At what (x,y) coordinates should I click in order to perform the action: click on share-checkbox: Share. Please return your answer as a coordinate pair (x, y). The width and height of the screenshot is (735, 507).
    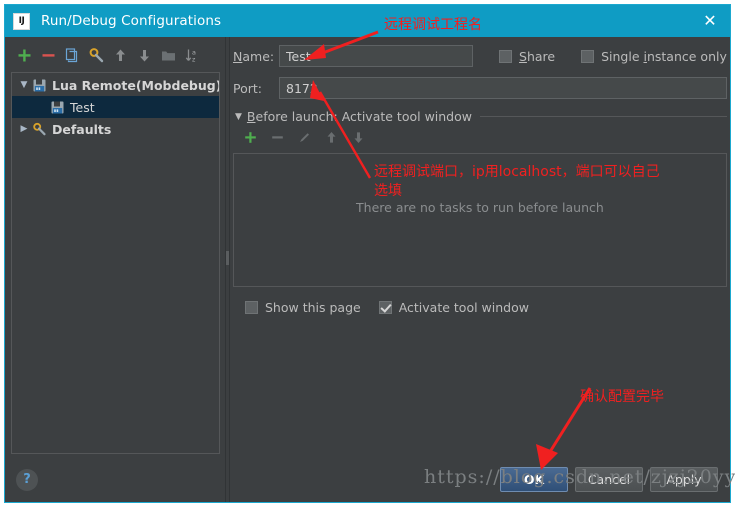
    Looking at the image, I should click on (527, 56).